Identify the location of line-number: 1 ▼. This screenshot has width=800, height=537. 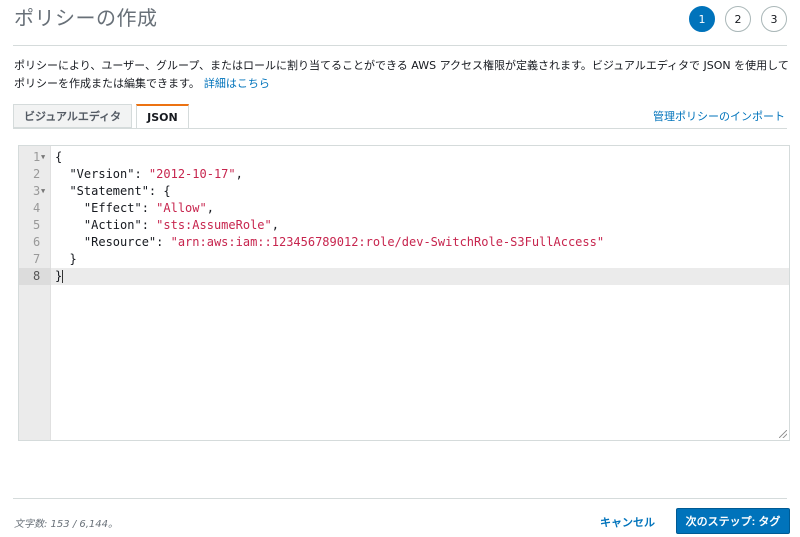
(39, 157).